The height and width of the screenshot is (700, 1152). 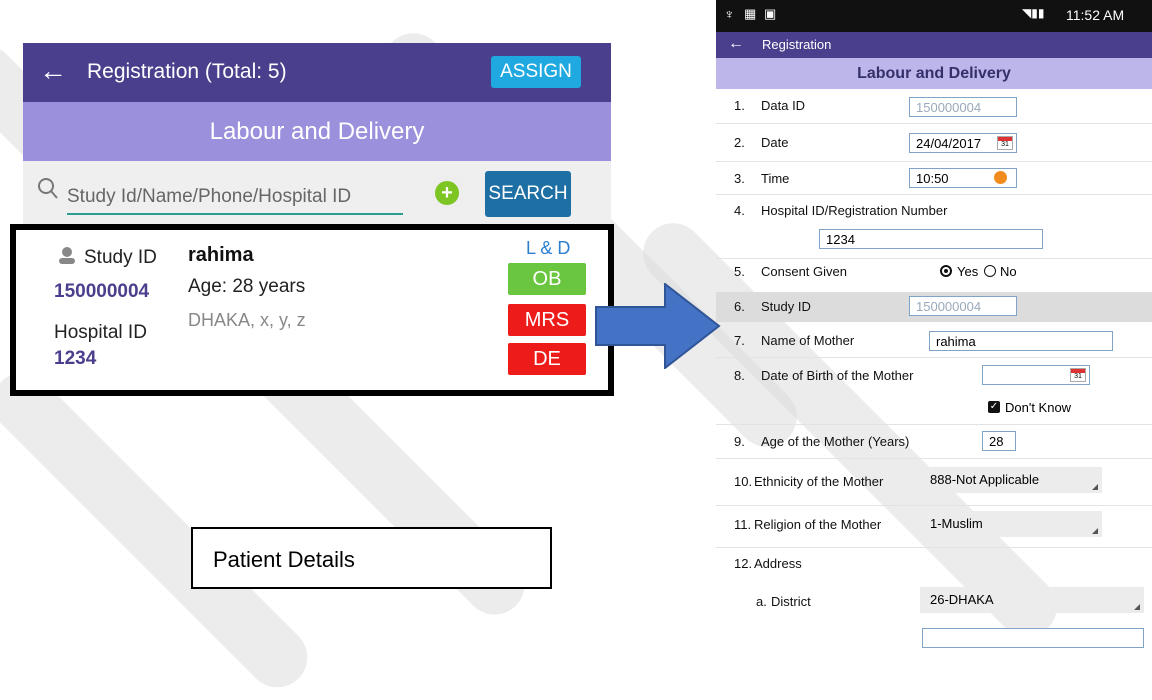 I want to click on next-field, so click(x=1033, y=638).